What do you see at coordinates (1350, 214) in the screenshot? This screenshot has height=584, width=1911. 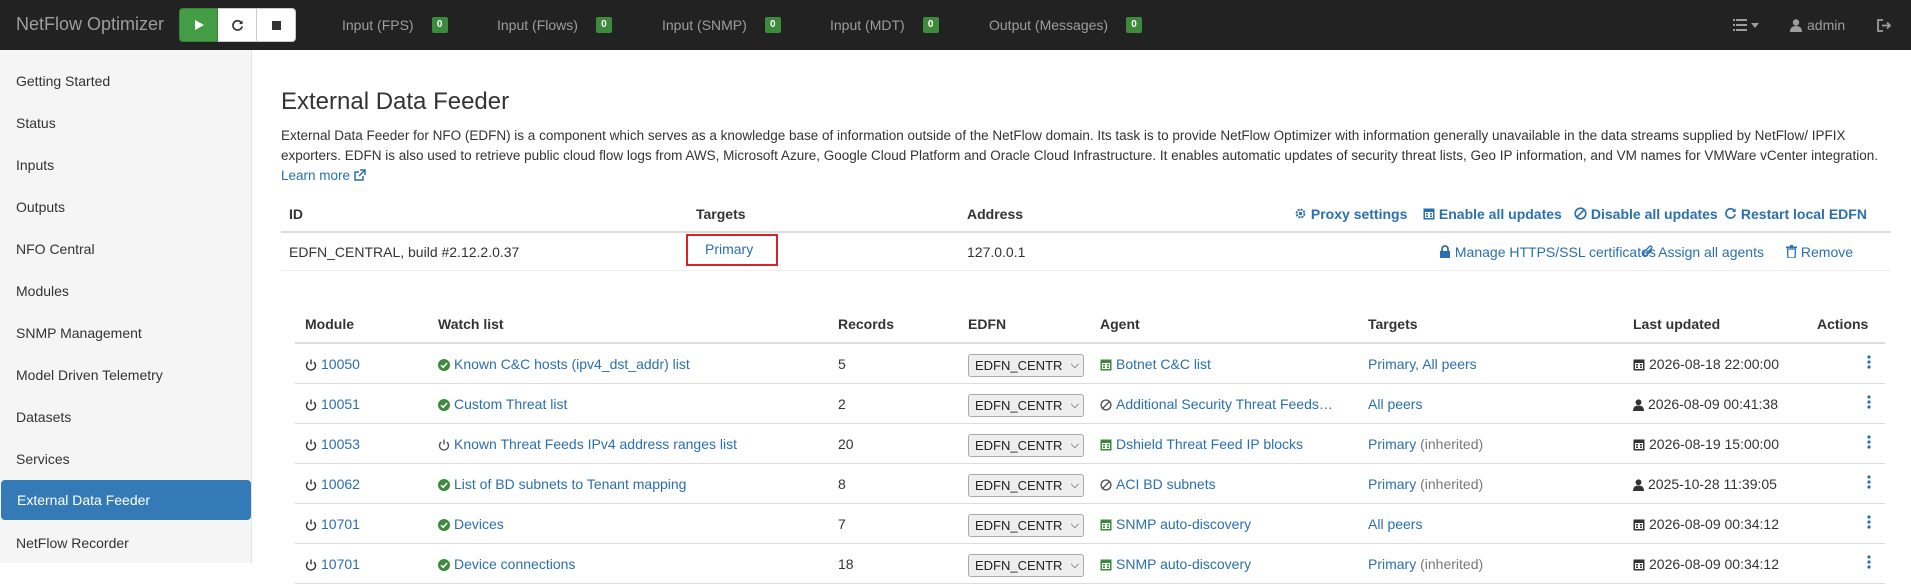 I see `proxy-settings-link: Proxy settings` at bounding box center [1350, 214].